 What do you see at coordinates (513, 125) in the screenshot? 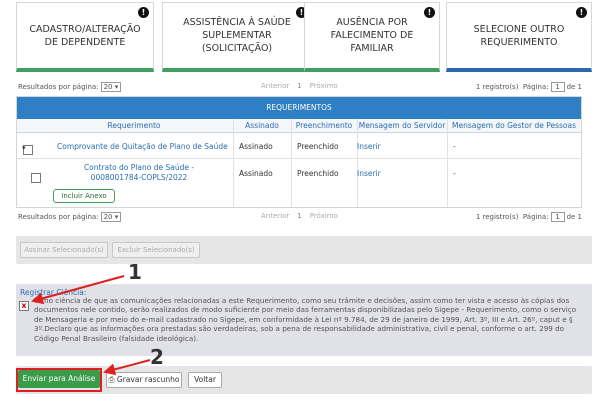
I see `col-msg-gestor: Mensagem do Gestor de Pessoas` at bounding box center [513, 125].